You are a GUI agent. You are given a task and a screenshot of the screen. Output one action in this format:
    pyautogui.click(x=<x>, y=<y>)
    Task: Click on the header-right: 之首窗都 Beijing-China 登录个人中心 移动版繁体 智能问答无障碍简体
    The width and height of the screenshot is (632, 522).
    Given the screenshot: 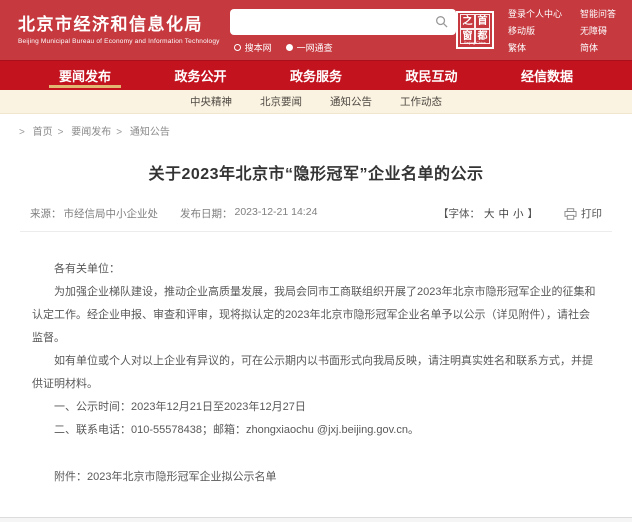 What is the action you would take?
    pyautogui.click(x=538, y=30)
    